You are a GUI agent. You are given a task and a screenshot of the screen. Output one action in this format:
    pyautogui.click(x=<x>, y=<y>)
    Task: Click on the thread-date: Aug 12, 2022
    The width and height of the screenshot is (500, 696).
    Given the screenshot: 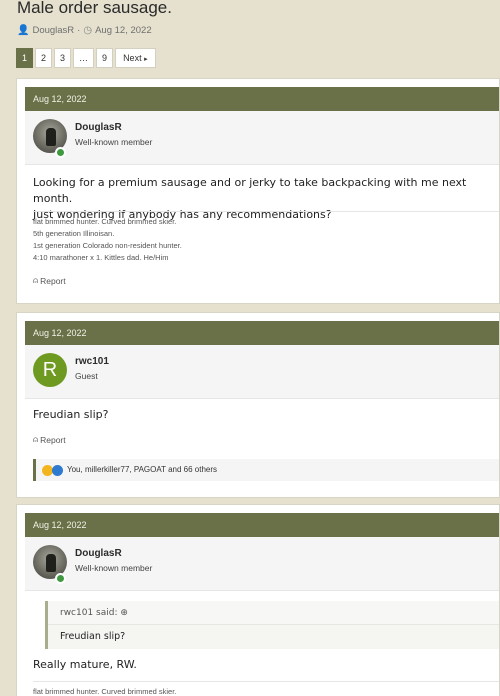 What is the action you would take?
    pyautogui.click(x=123, y=30)
    